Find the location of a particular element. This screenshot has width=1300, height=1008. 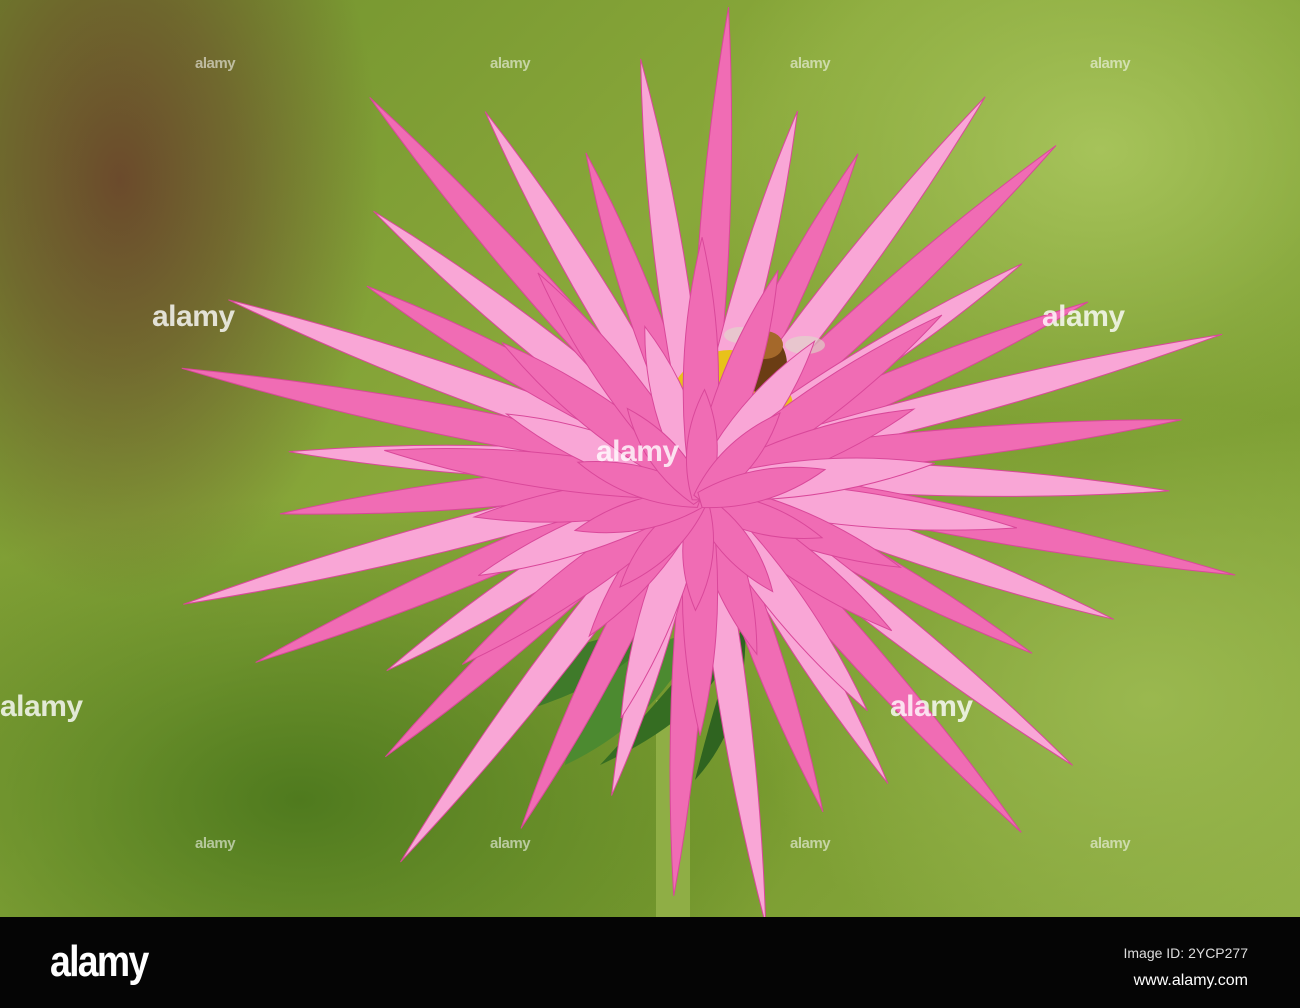

alamy-logo: alamy is located at coordinates (99, 961).